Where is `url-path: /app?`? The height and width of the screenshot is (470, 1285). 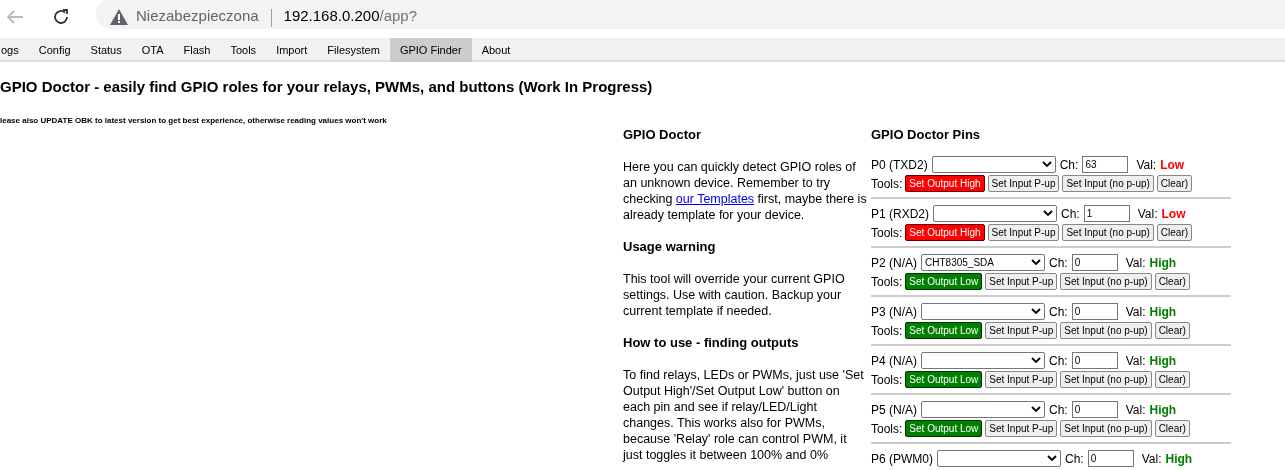
url-path: /app? is located at coordinates (398, 16).